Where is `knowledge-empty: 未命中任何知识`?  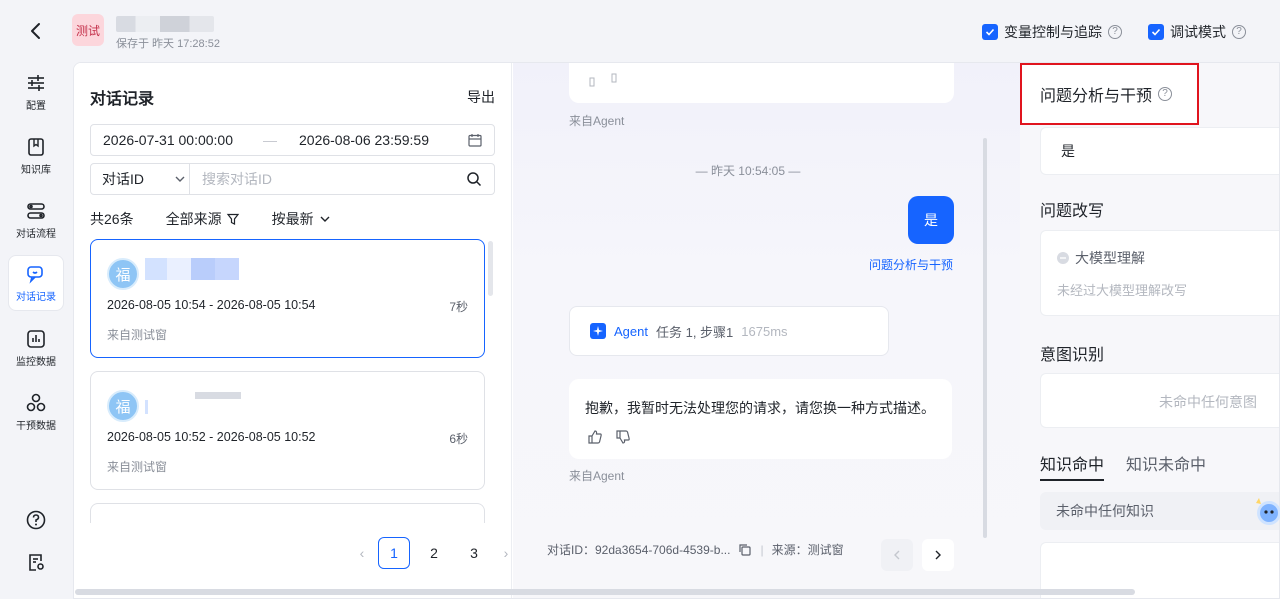 knowledge-empty: 未命中任何知识 is located at coordinates (1105, 511).